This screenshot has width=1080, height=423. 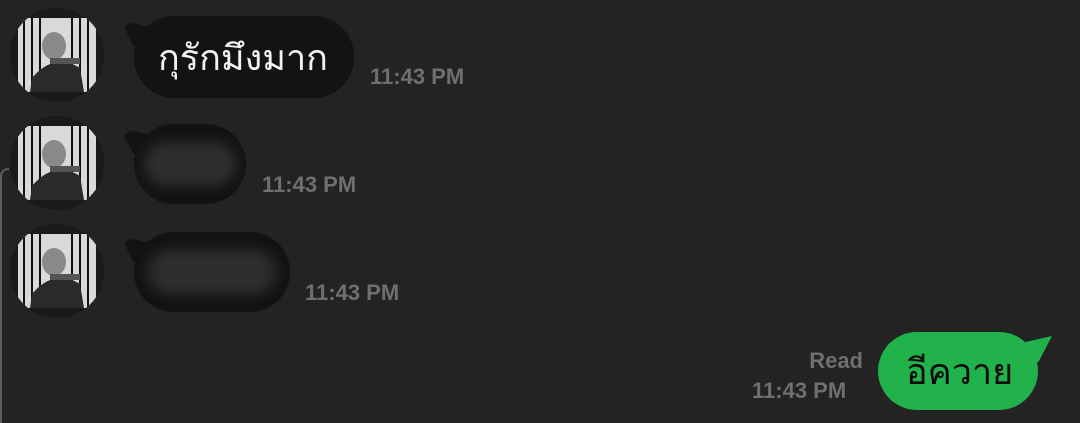 I want to click on outgoing-message-bubble: อีควาย, so click(x=958, y=371).